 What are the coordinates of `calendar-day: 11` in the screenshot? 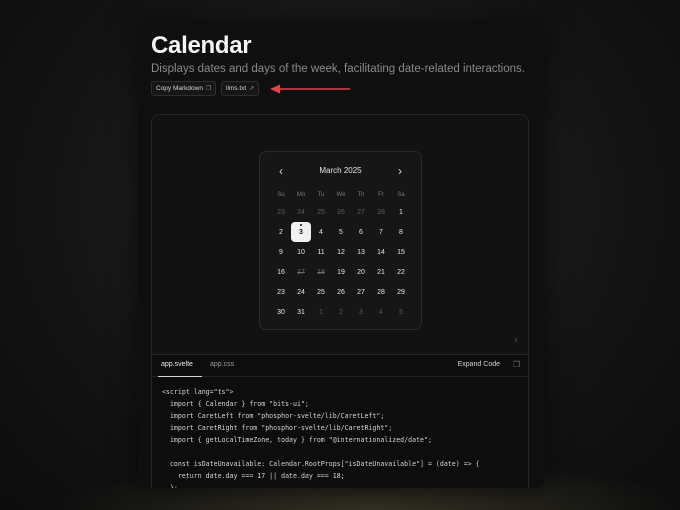 It's located at (321, 252).